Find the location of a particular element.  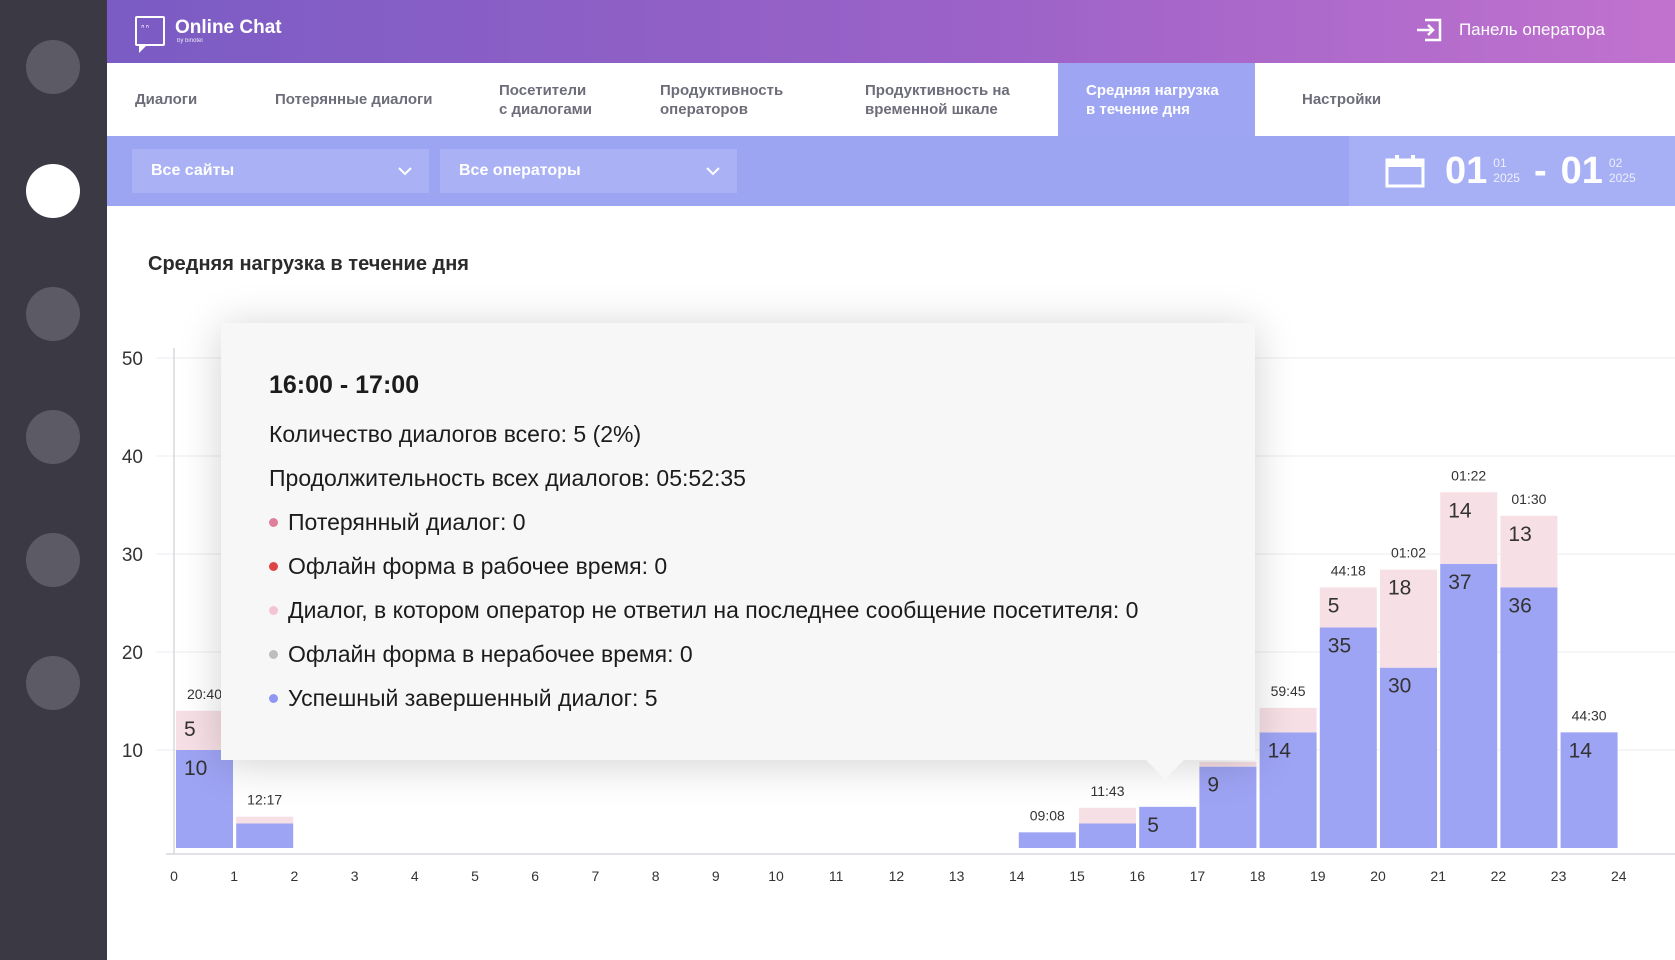

bar-duration-label: 01:02 is located at coordinates (1408, 553).